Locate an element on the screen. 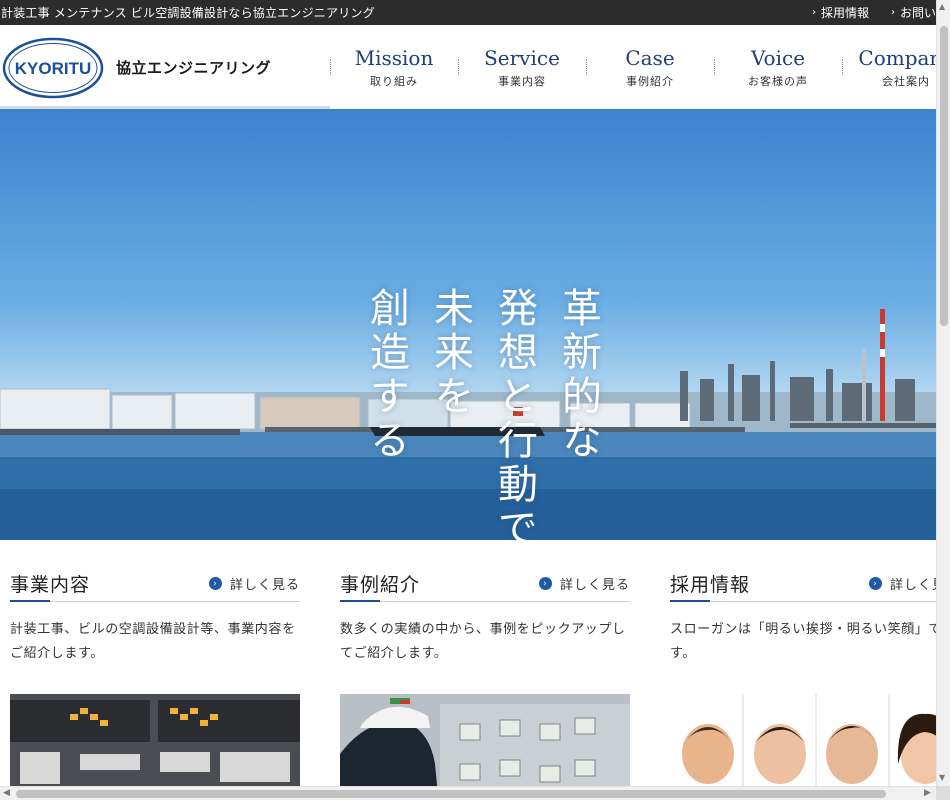 The width and height of the screenshot is (950, 800). vertical-scrollbar: ▲ ▼ is located at coordinates (943, 393).